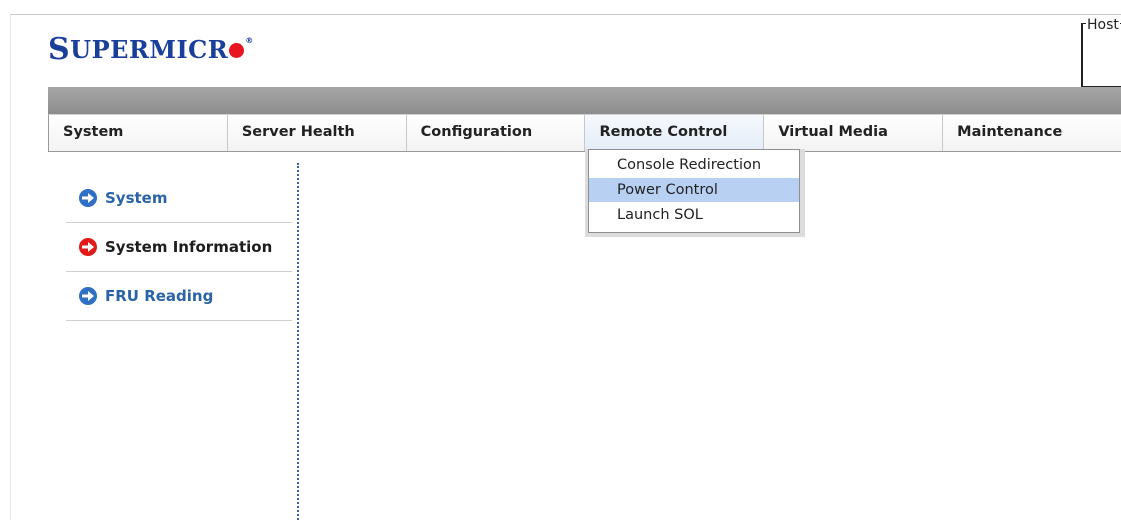 The image size is (1121, 520). I want to click on frame-top-border, so click(565, 14).